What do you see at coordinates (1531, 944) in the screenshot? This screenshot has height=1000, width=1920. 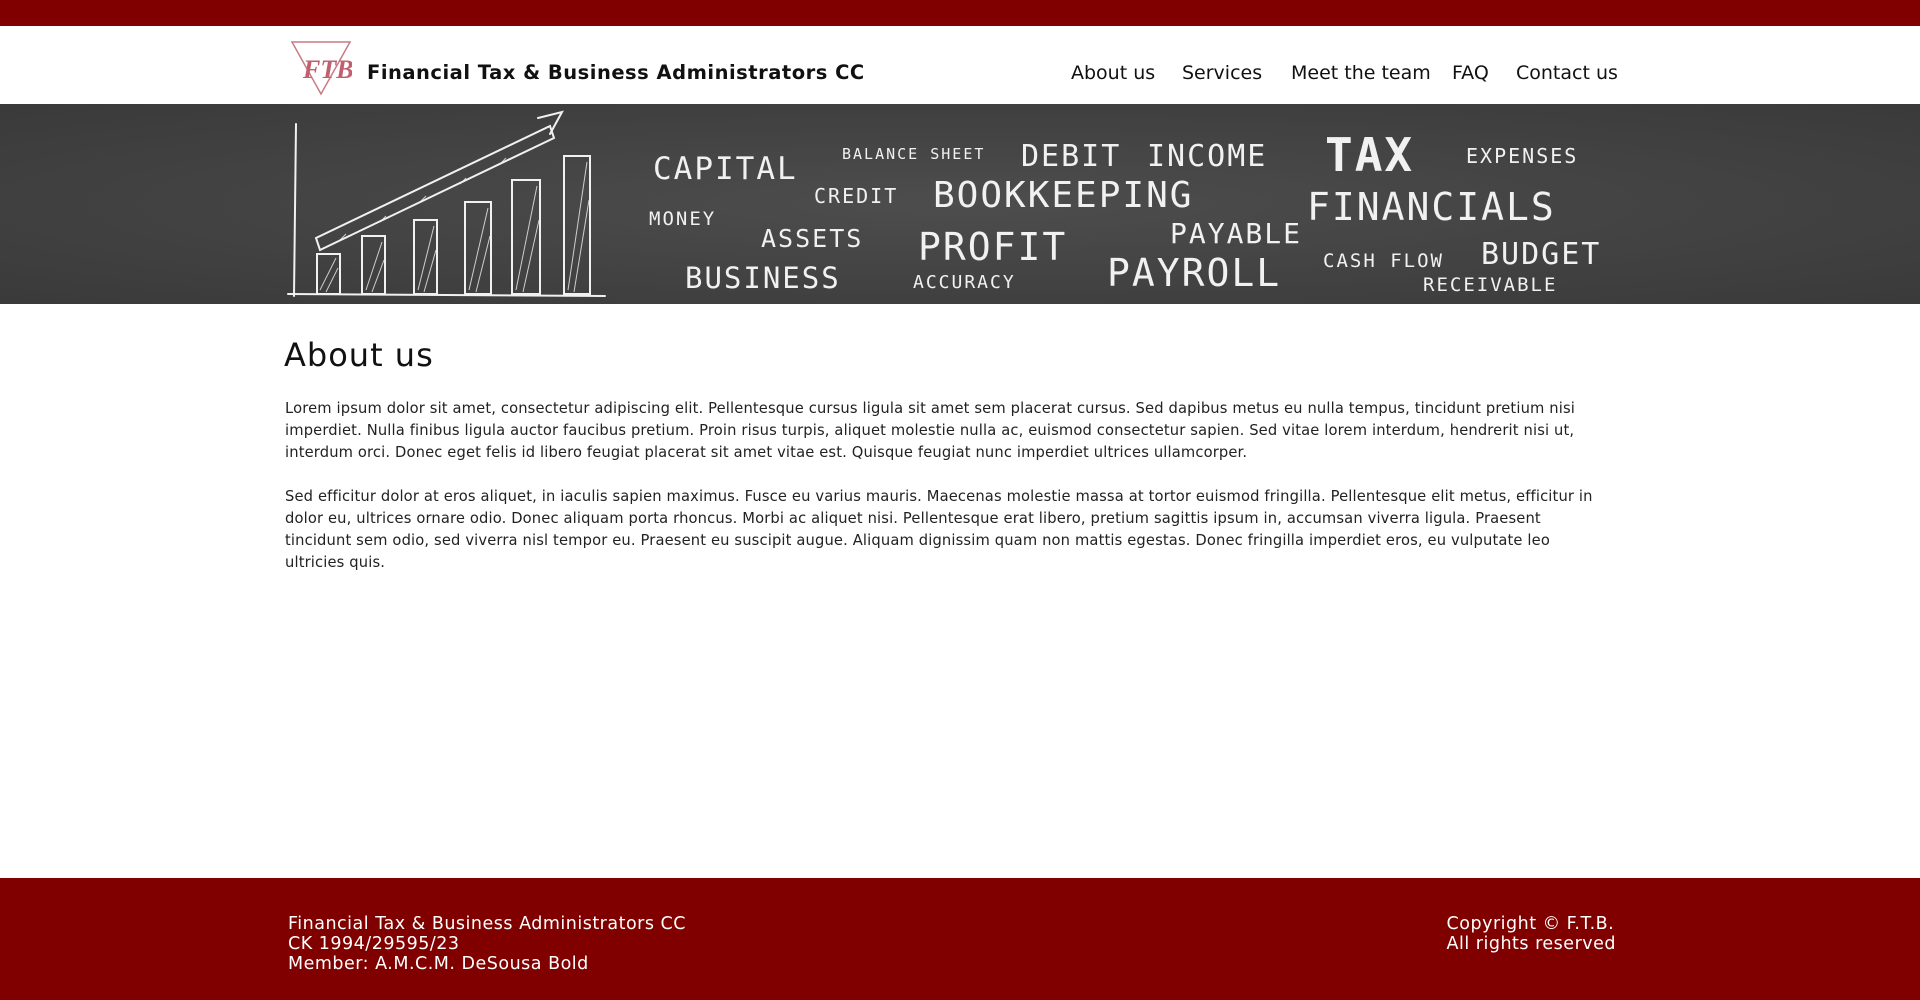 I see `footer-rights-text: All rights reserved` at bounding box center [1531, 944].